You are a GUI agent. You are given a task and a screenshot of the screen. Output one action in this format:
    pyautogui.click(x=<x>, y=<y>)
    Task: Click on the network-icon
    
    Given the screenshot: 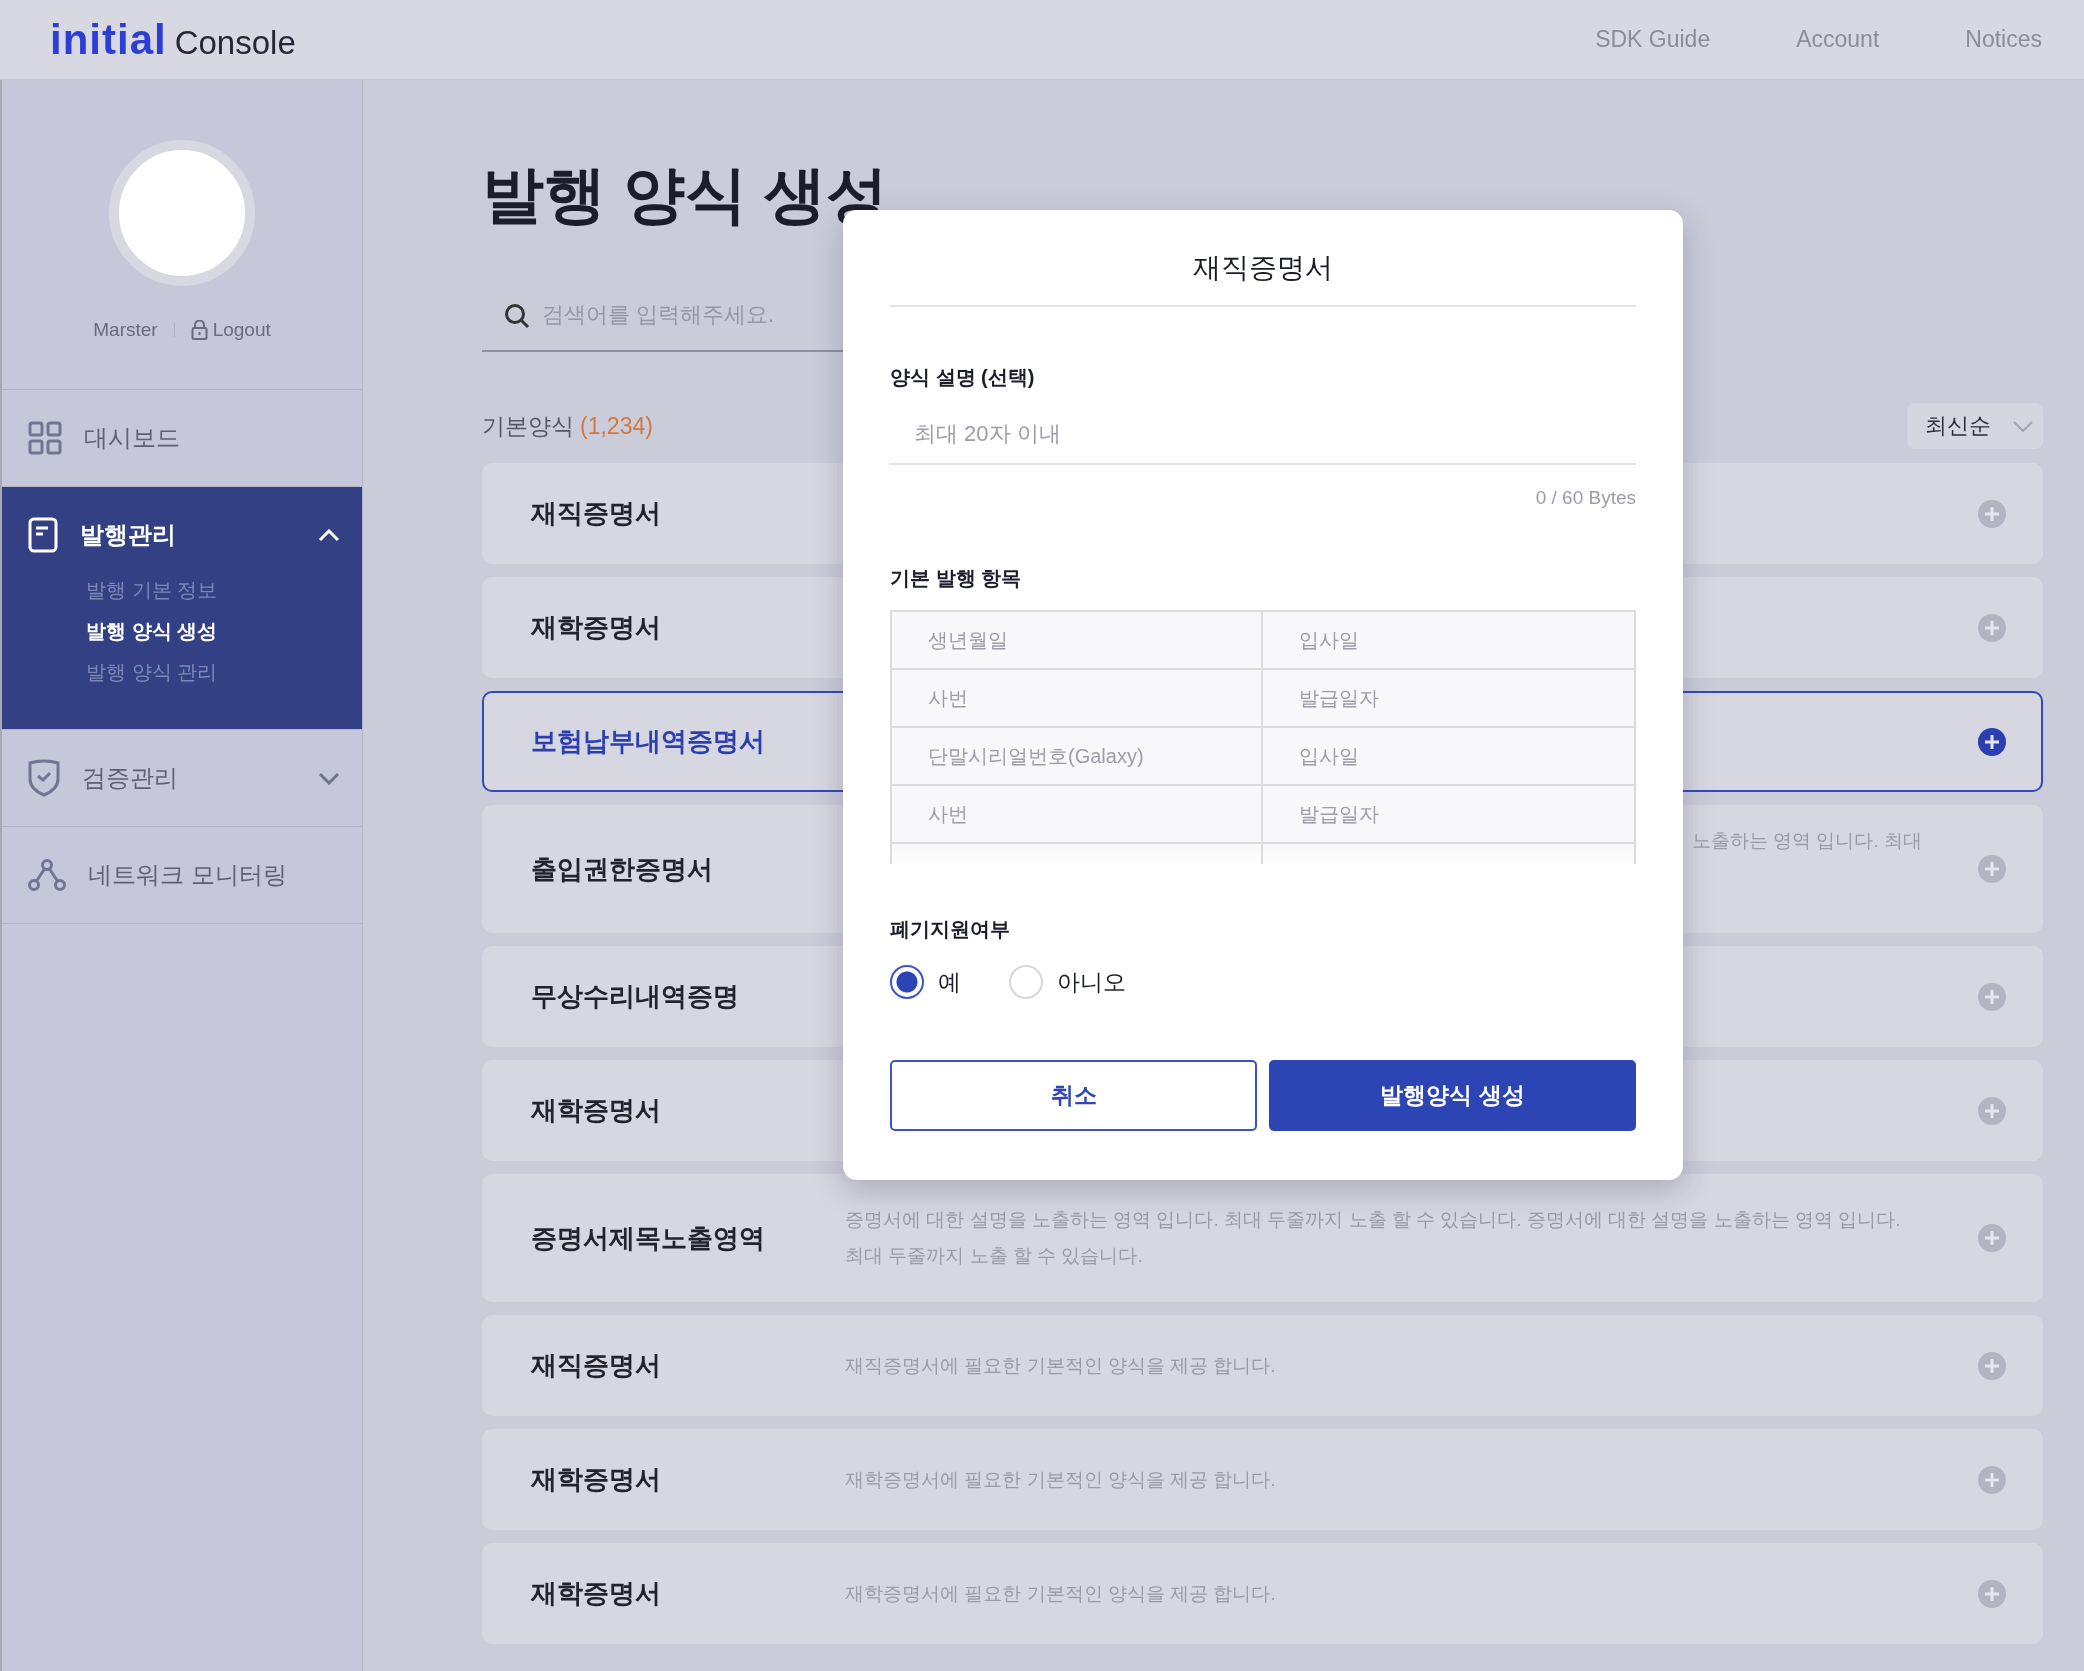 What is the action you would take?
    pyautogui.click(x=47, y=875)
    